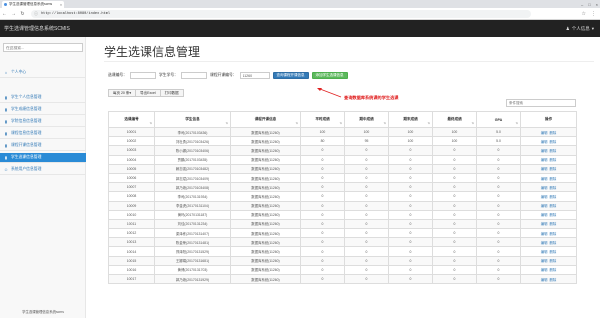 This screenshot has width=600, height=318. What do you see at coordinates (454, 119) in the screenshot?
I see `column-header: 最终成绩 ⇅` at bounding box center [454, 119].